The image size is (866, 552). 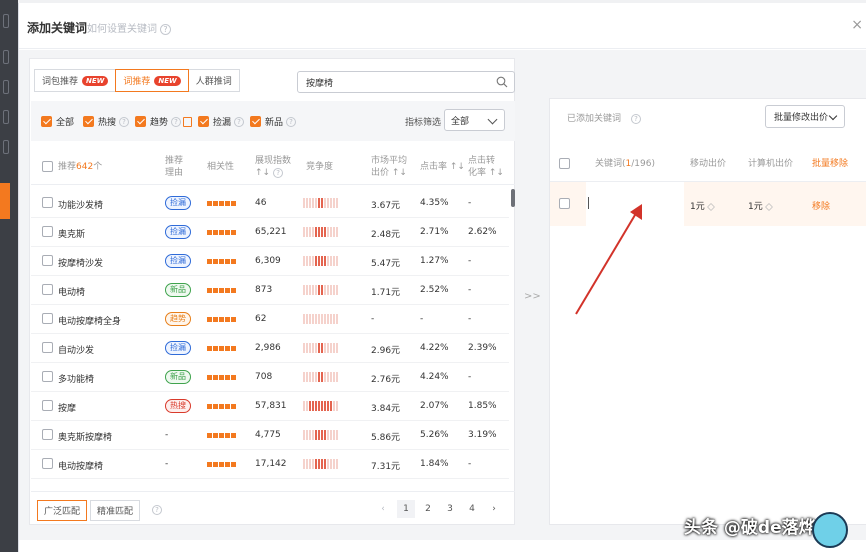 I want to click on select-all-added-checkbox, so click(x=564, y=163).